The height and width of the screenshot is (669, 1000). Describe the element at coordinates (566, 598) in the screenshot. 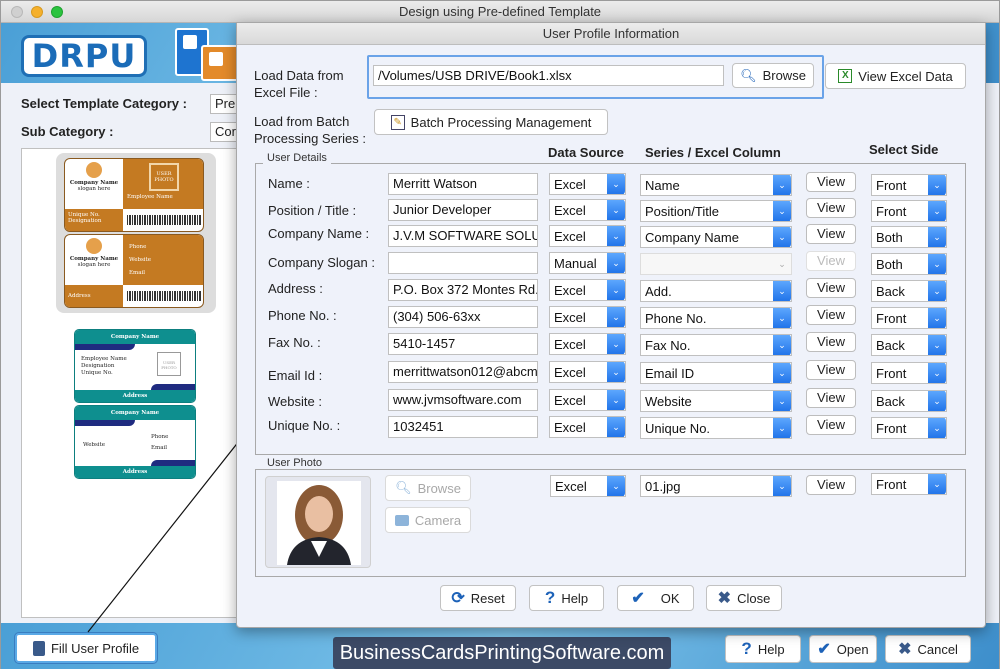

I see `dialog-help-button: ? Help` at that location.